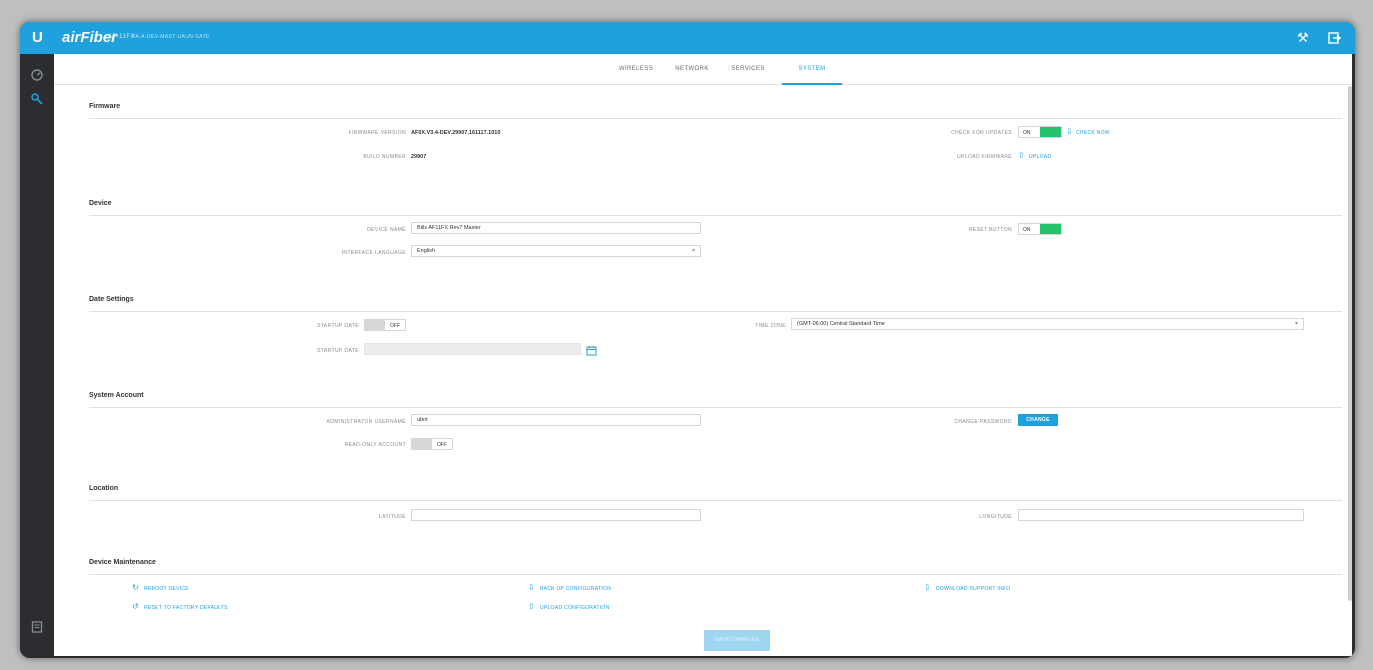 This screenshot has height=670, width=1373. What do you see at coordinates (556, 228) in the screenshot?
I see `device-name-input: Bills AF11FX Rev7 Master` at bounding box center [556, 228].